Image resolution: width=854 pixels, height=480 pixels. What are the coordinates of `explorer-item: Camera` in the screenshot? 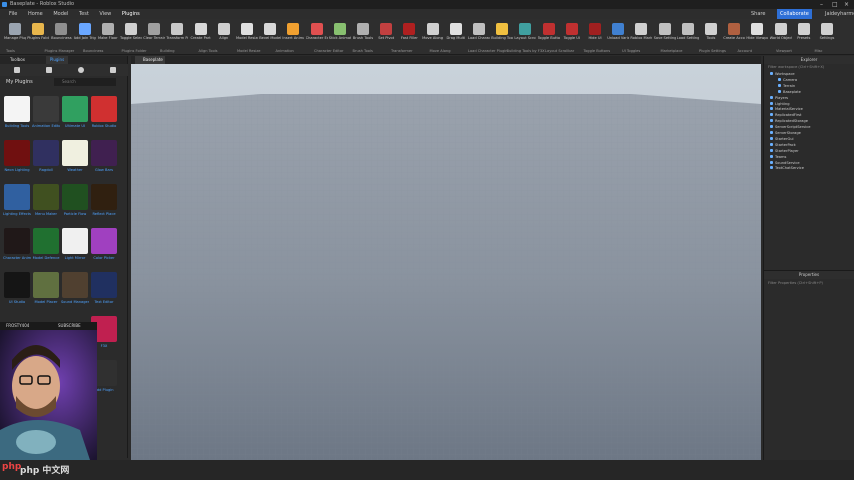 It's located at (787, 80).